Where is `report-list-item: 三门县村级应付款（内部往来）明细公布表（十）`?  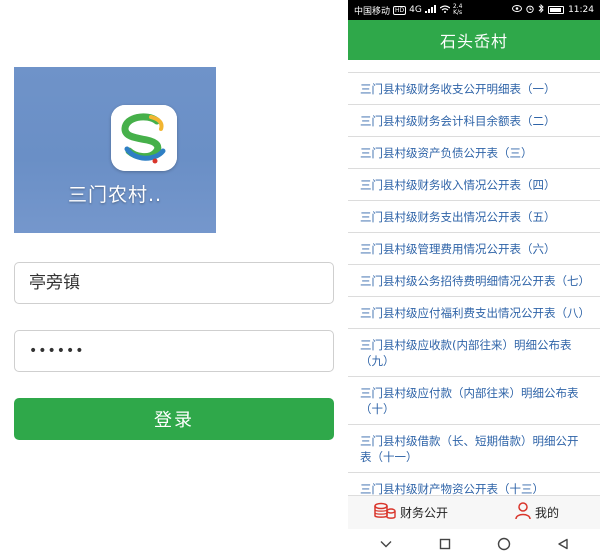
report-list-item: 三门县村级应付款（内部往来）明细公布表（十） is located at coordinates (474, 400).